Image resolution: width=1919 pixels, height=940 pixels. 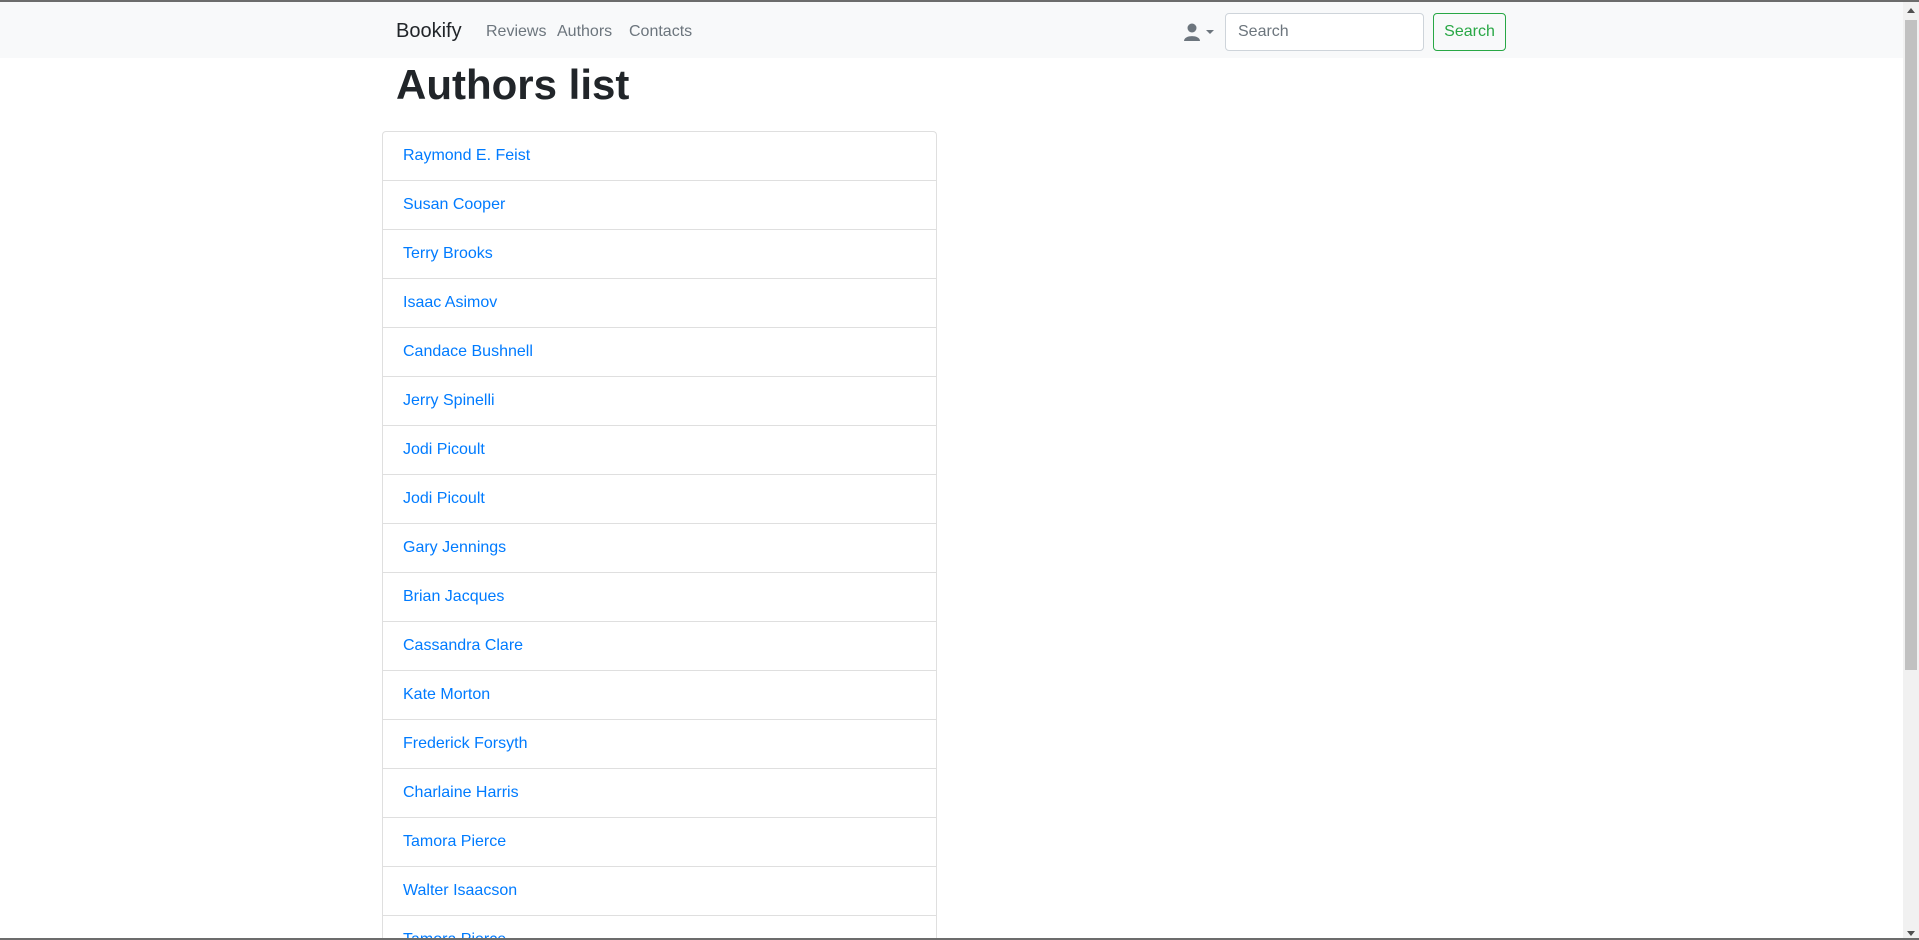 What do you see at coordinates (468, 352) in the screenshot?
I see `author-link: Candace Bushnell` at bounding box center [468, 352].